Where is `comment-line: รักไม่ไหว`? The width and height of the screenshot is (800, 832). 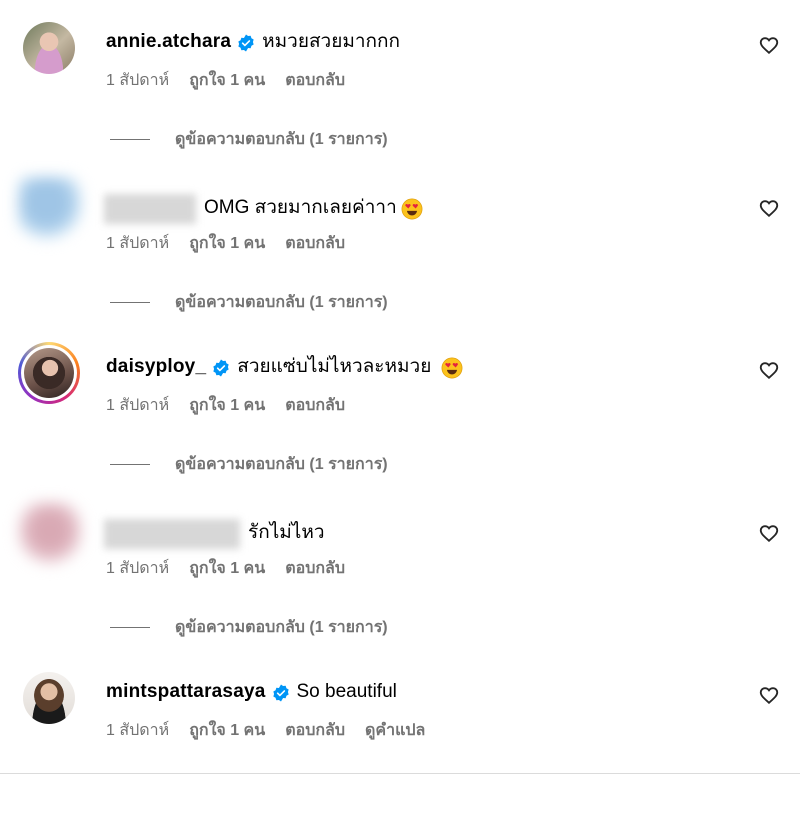
comment-line: รักไม่ไหว is located at coordinates (214, 533).